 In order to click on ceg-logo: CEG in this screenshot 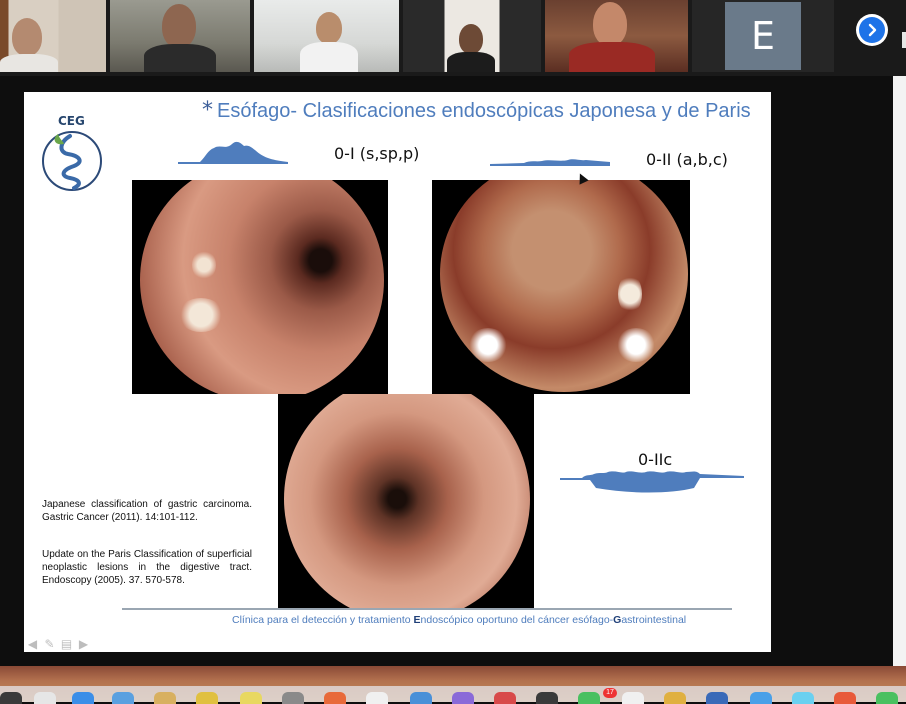, I will do `click(73, 154)`.